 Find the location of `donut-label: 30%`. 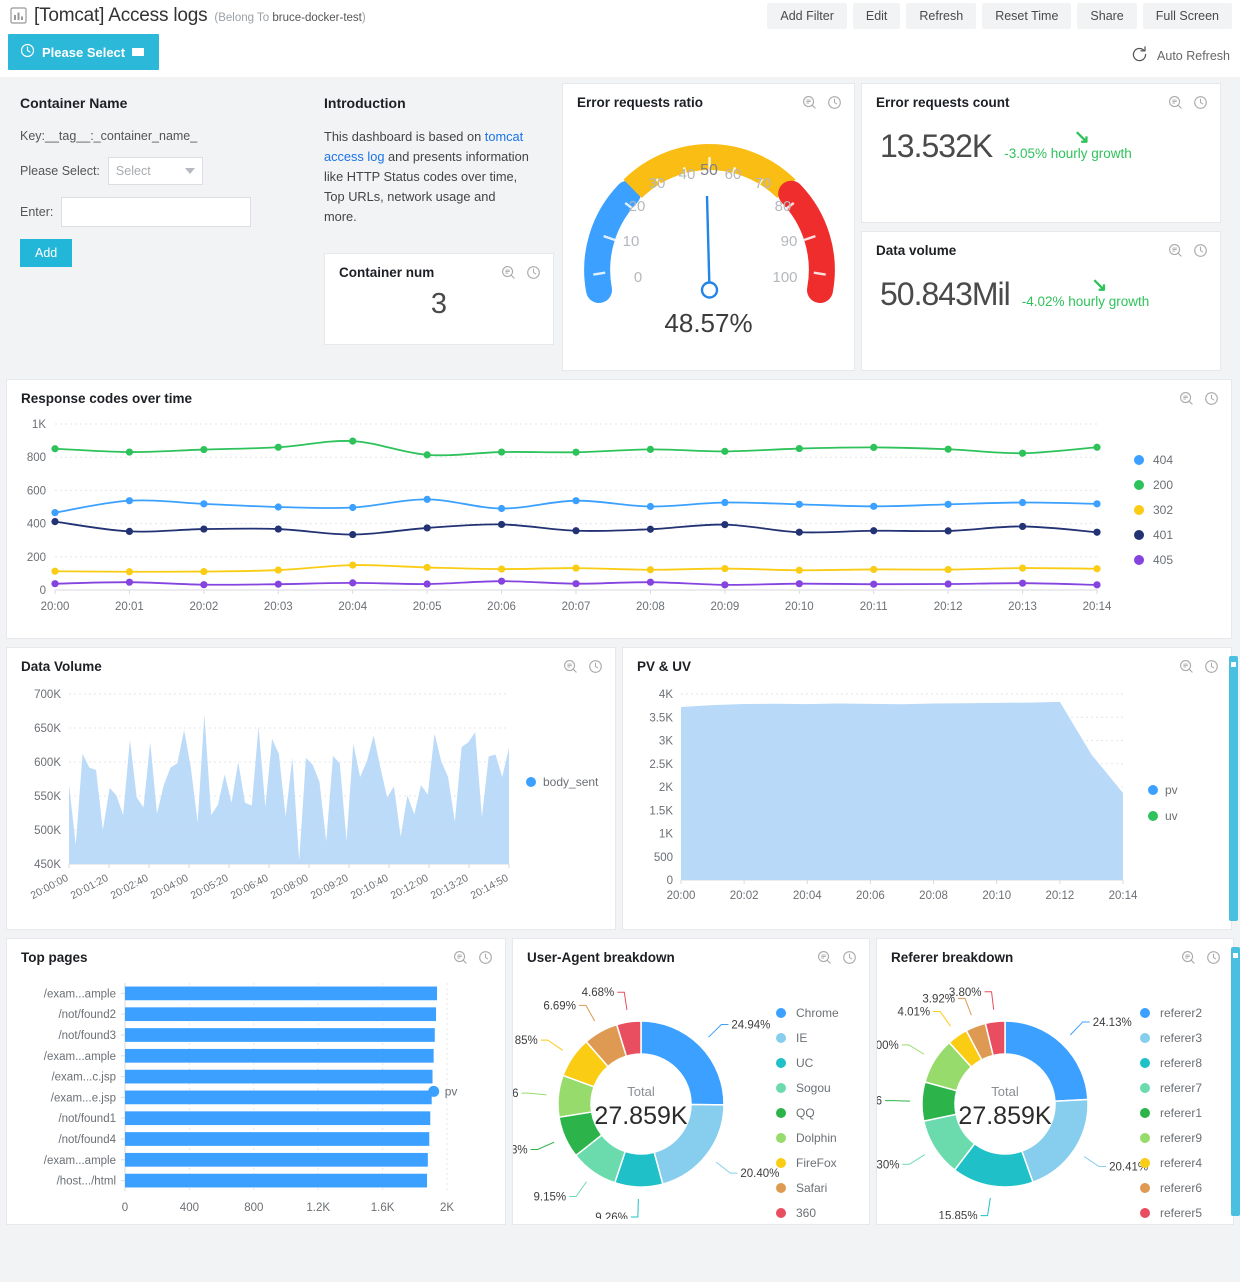

donut-label: 30% is located at coordinates (888, 1165).